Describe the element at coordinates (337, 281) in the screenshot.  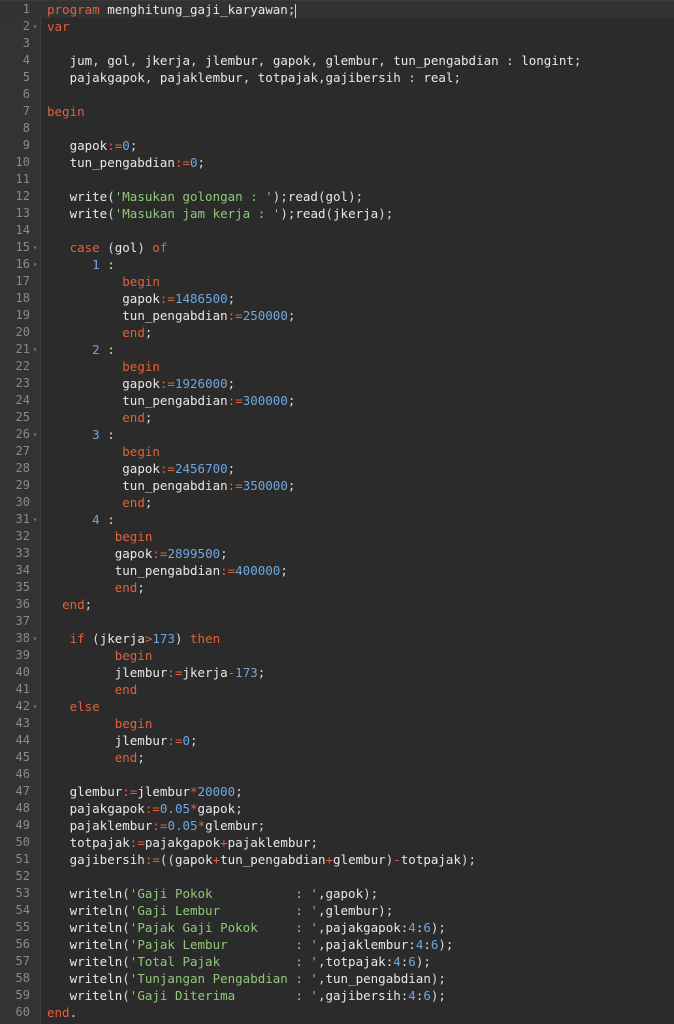
I see `code-line: 17 begin` at that location.